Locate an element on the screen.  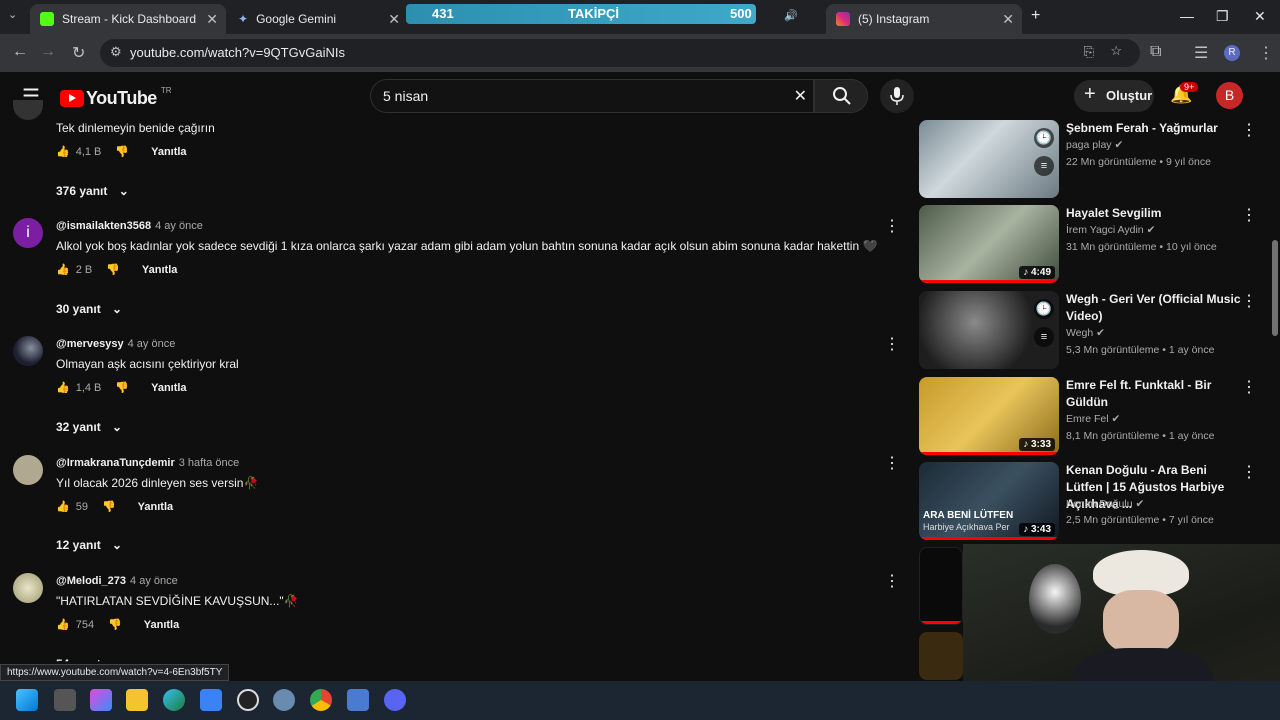
scrollbar-thumb is located at coordinates (1275, 288).